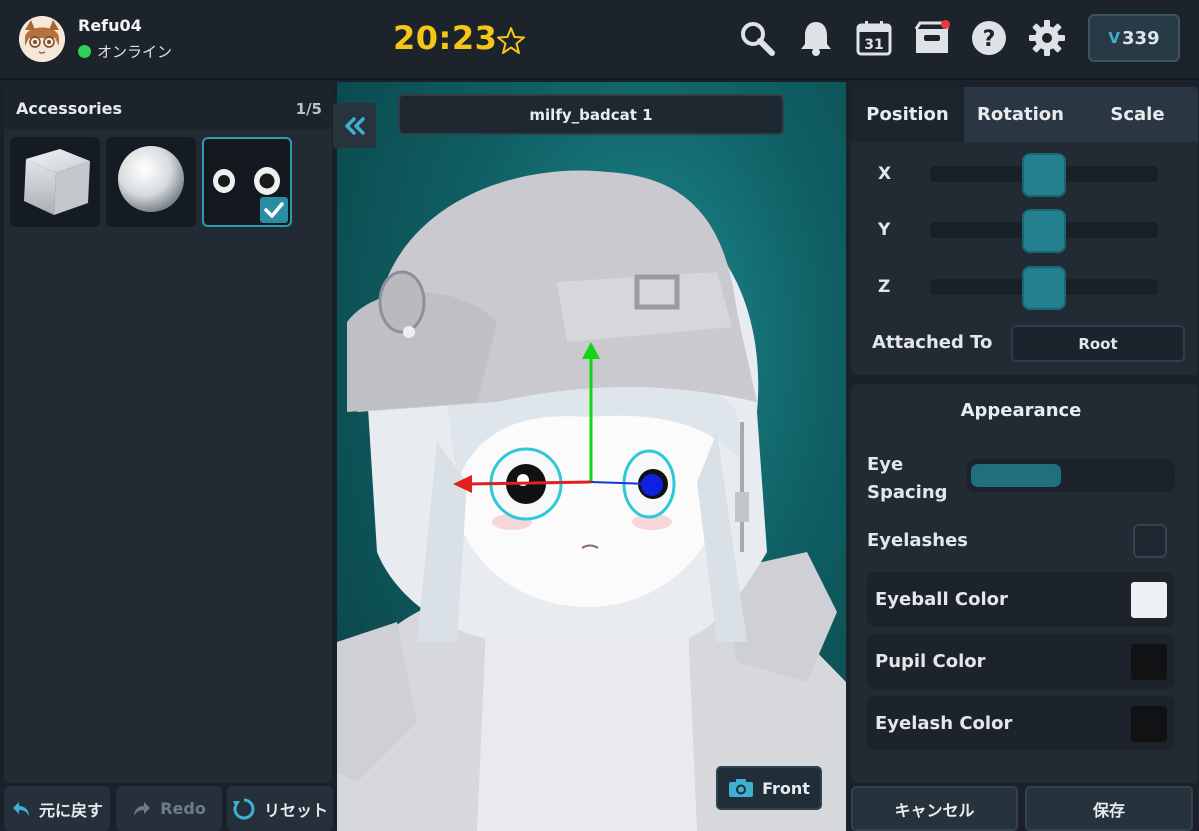  Describe the element at coordinates (135, 52) in the screenshot. I see `status-text: オンライン` at that location.